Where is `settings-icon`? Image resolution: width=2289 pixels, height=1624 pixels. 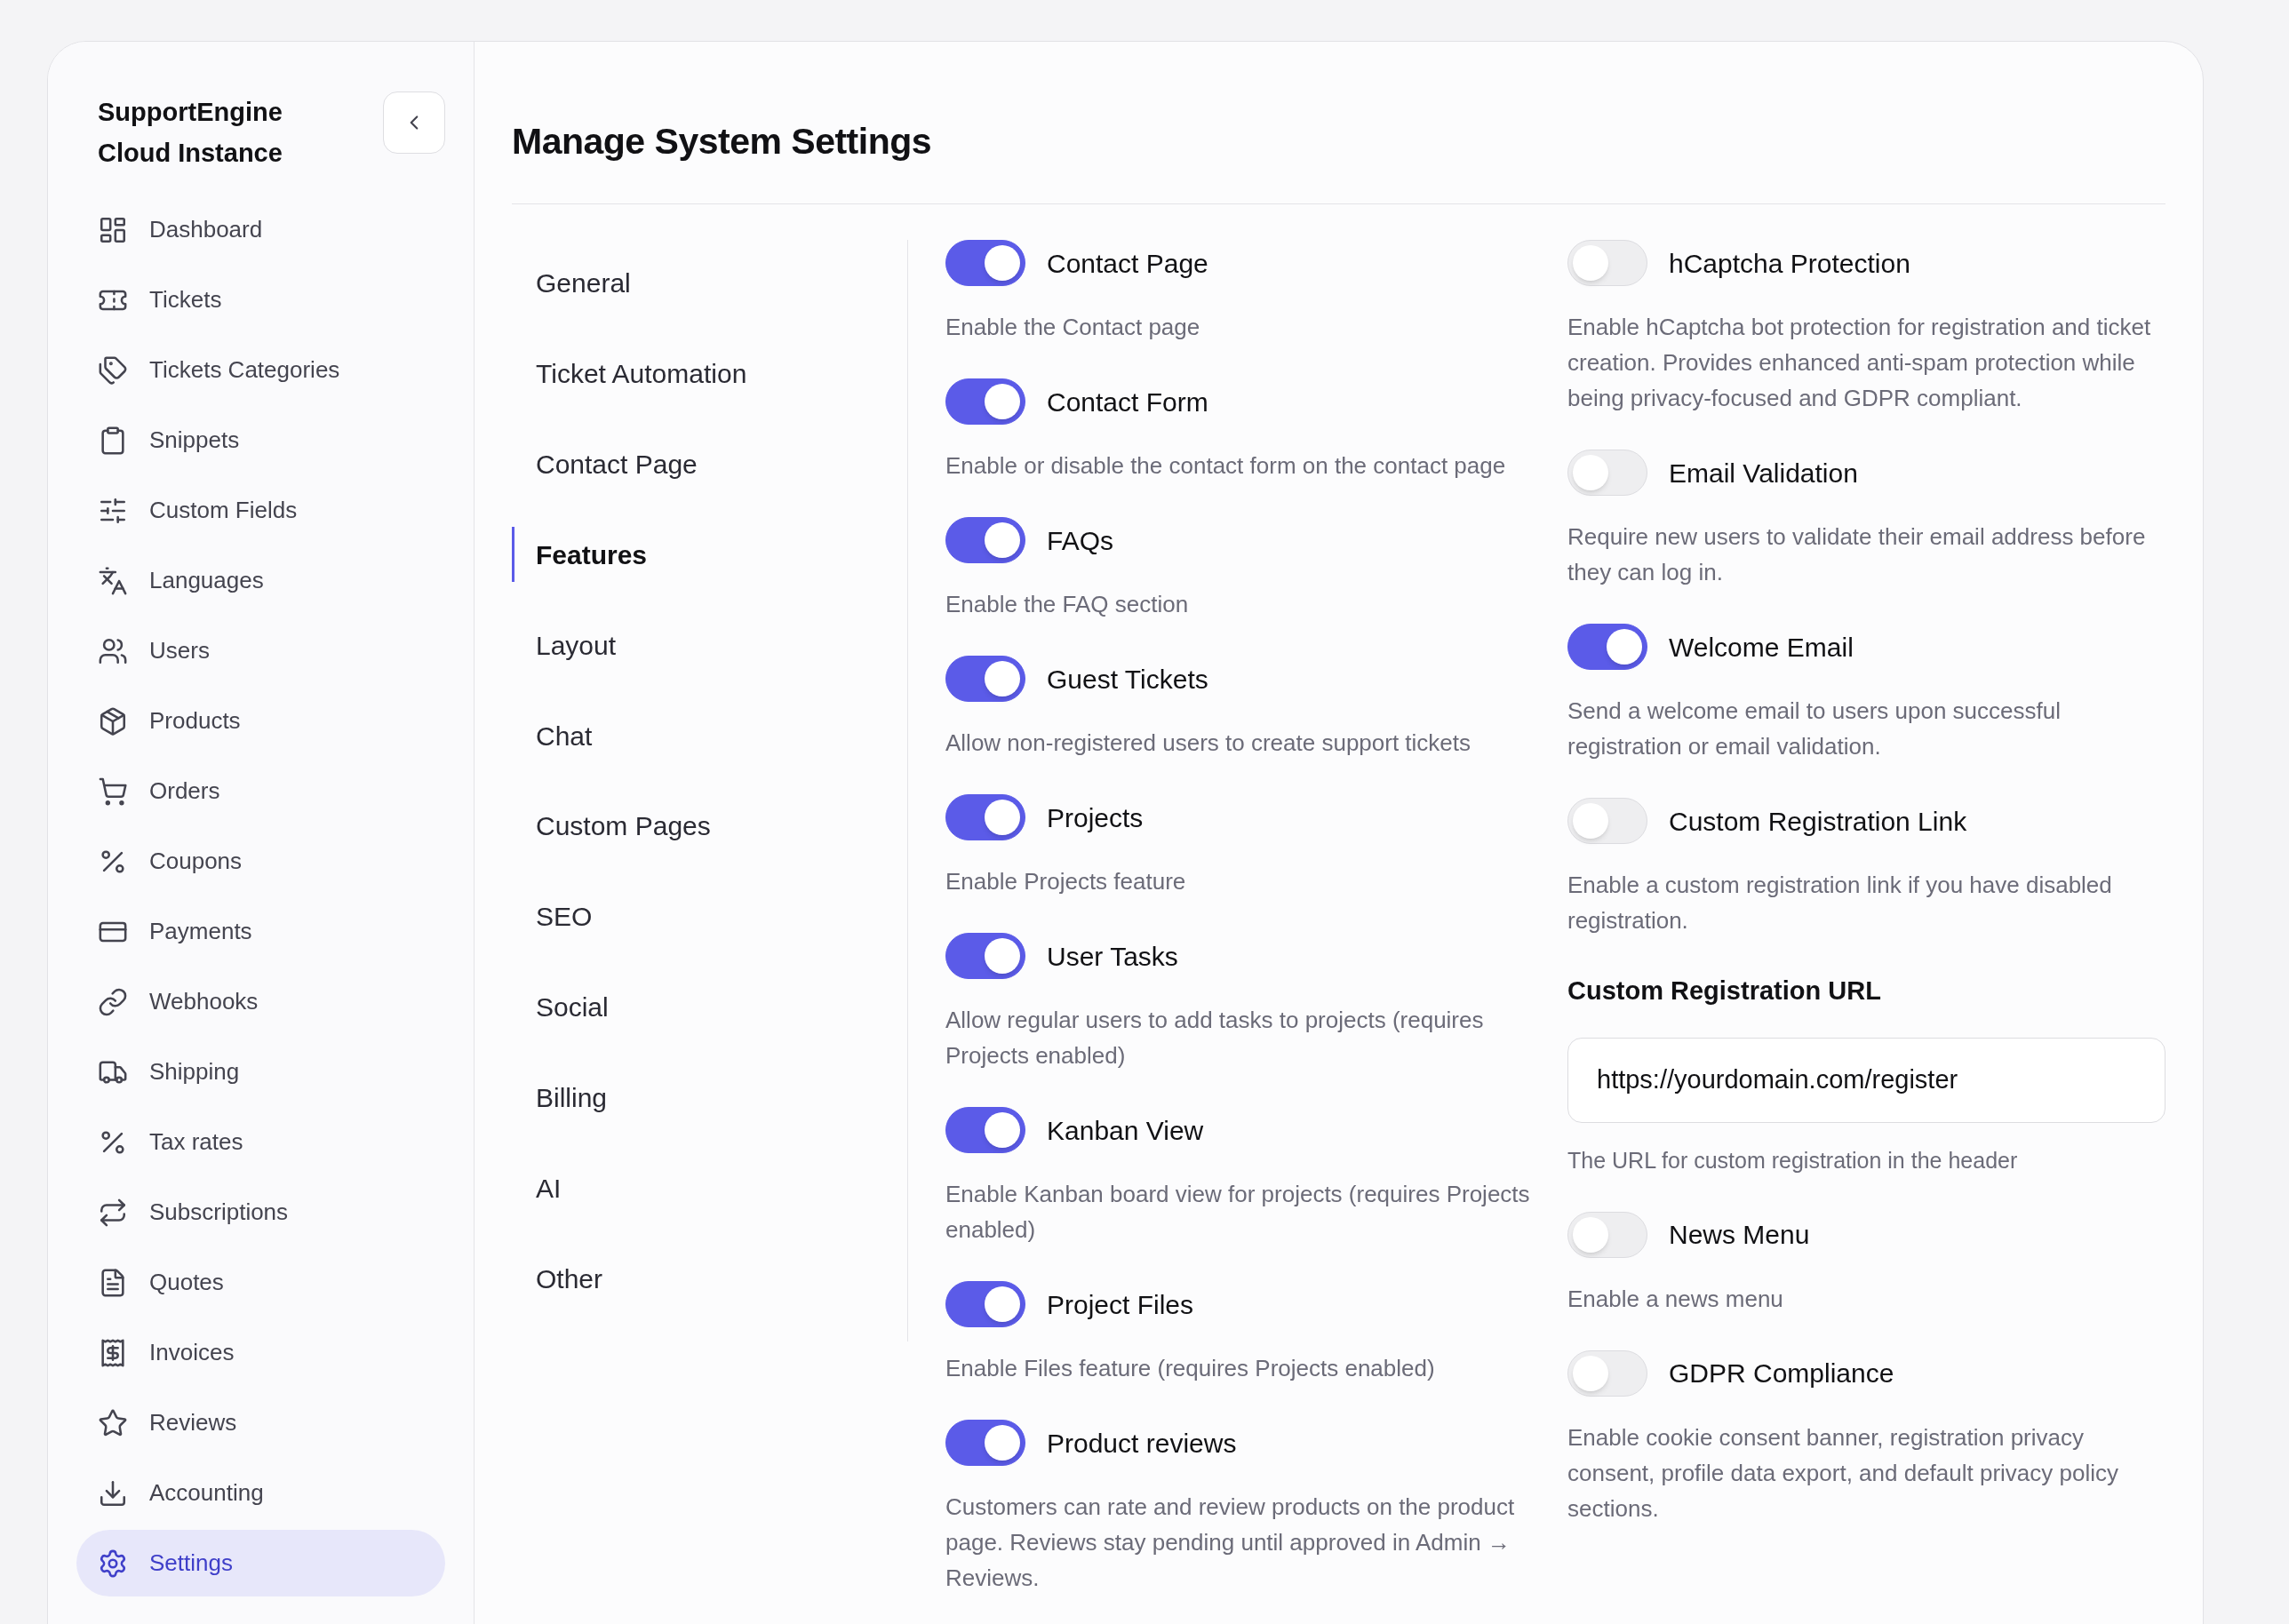 settings-icon is located at coordinates (113, 1563).